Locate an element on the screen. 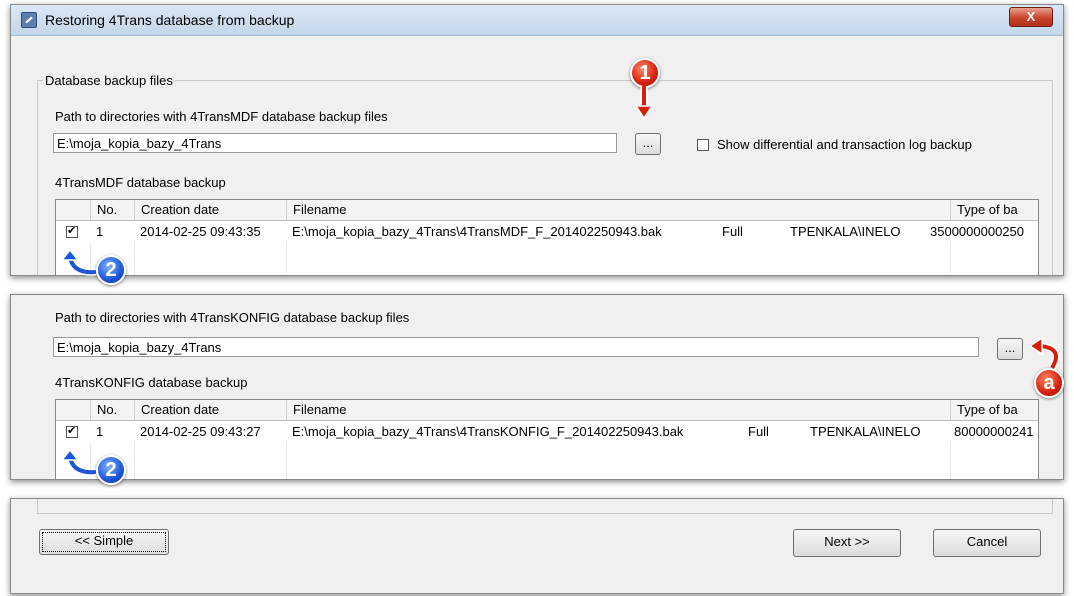 Image resolution: width=1074 pixels, height=596 pixels. row-size: 3500000000250 is located at coordinates (977, 231).